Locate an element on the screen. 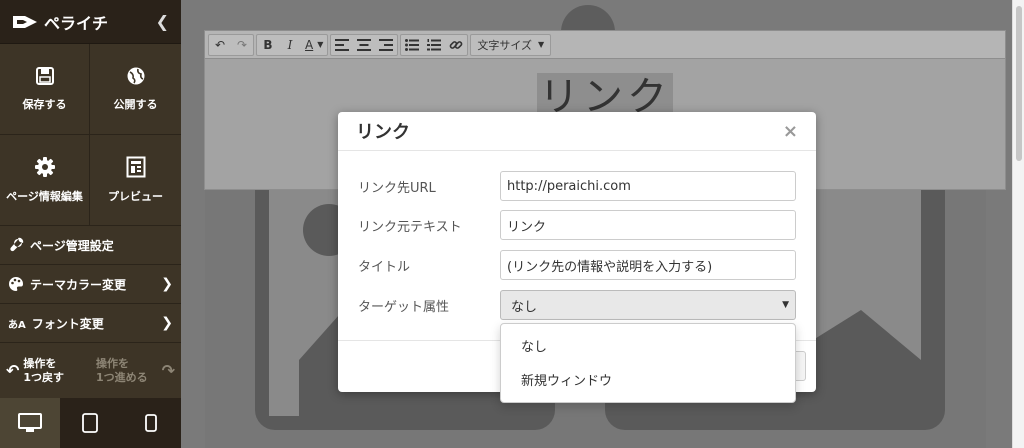 Image resolution: width=1024 pixels, height=448 pixels. align-center-icon is located at coordinates (364, 45).